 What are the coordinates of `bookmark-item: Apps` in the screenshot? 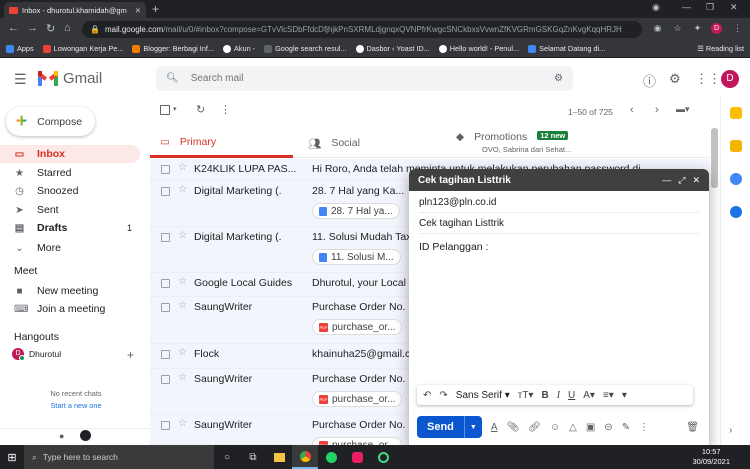 It's located at (20, 48).